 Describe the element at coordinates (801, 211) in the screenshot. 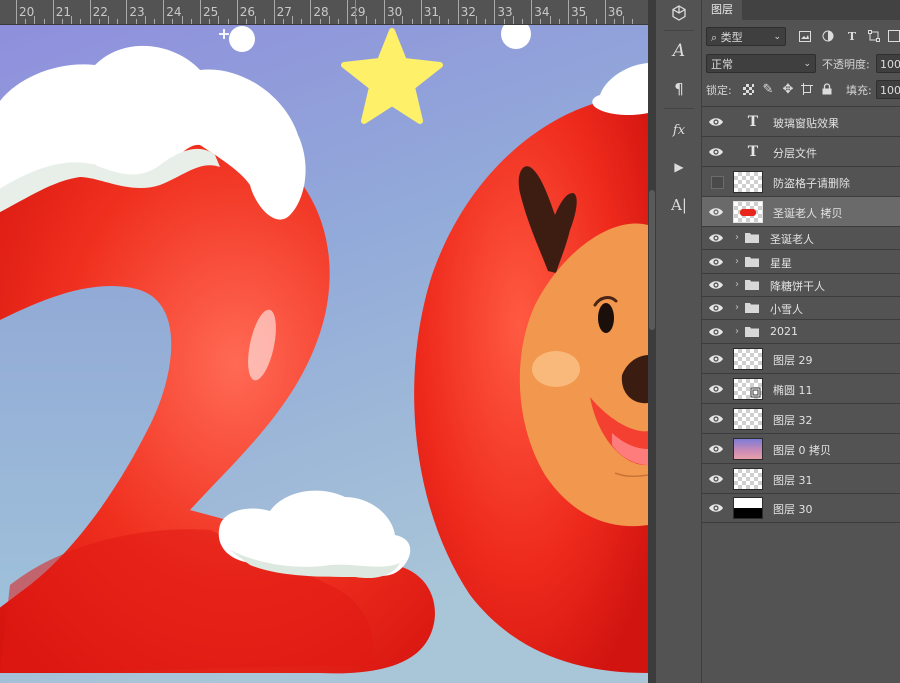

I see `layer-row-selected: 圣诞老人 拷贝` at that location.